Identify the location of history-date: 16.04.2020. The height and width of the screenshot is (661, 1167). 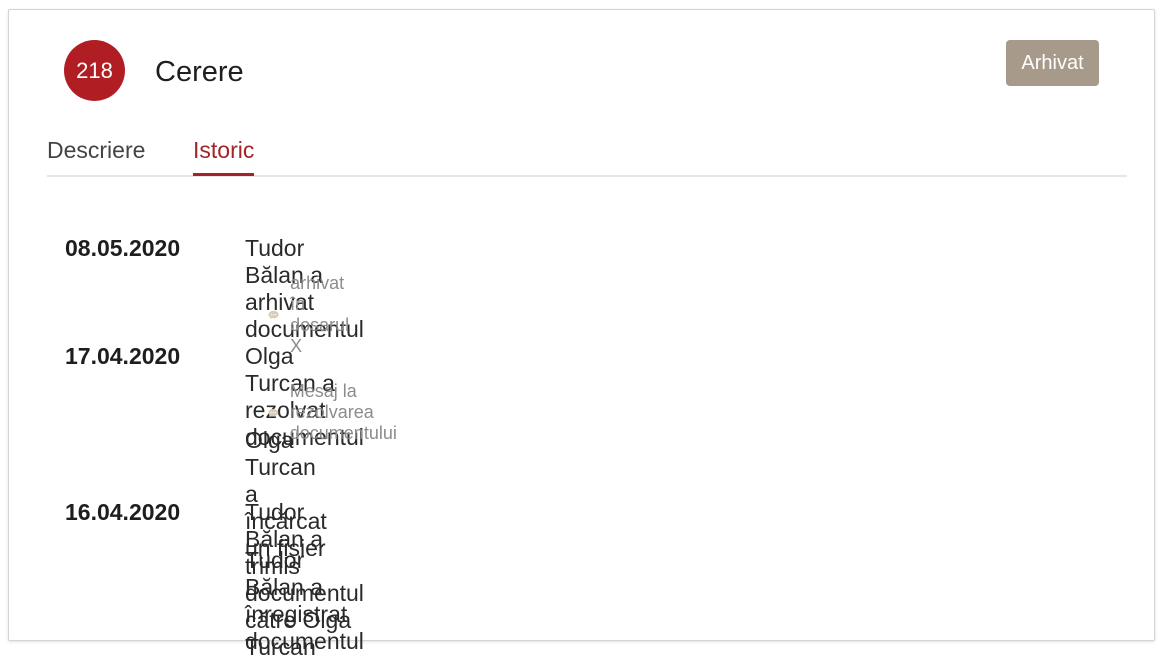
(123, 512).